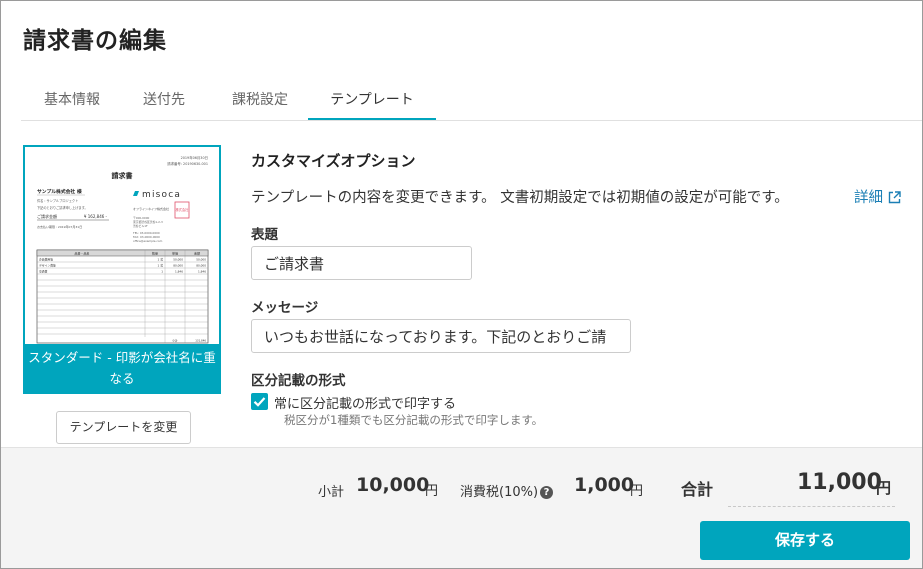  What do you see at coordinates (59, 226) in the screenshot?
I see `thumb-due: お支払い期限 : 2019年07月31日` at bounding box center [59, 226].